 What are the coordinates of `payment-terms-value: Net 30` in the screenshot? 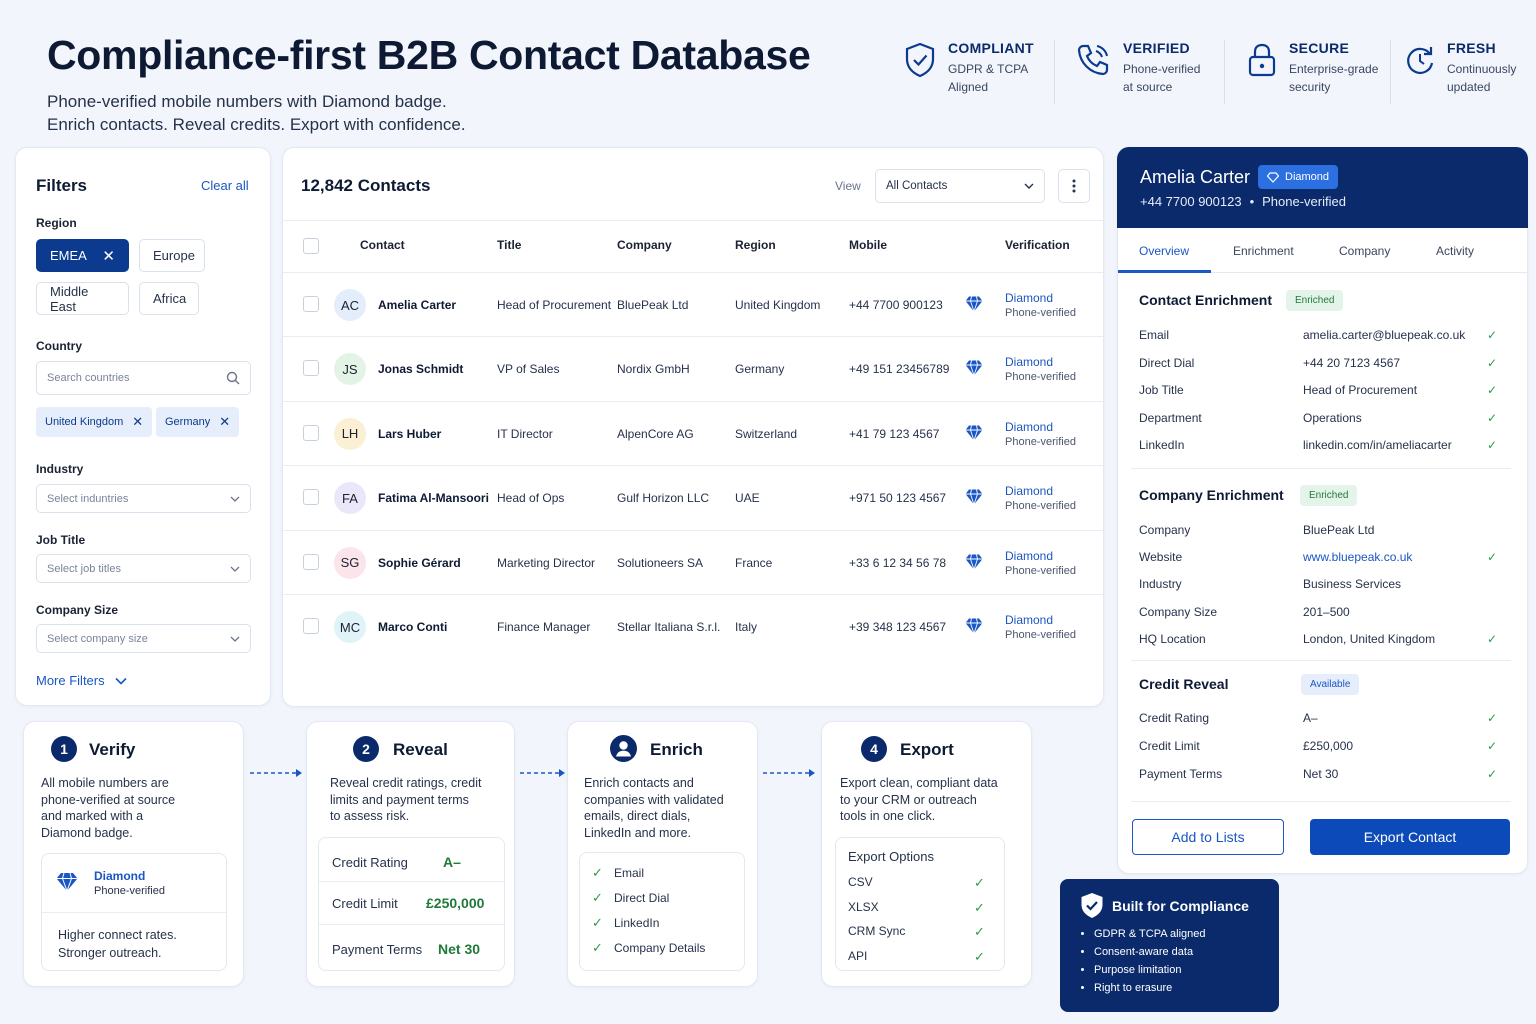 It's located at (459, 949).